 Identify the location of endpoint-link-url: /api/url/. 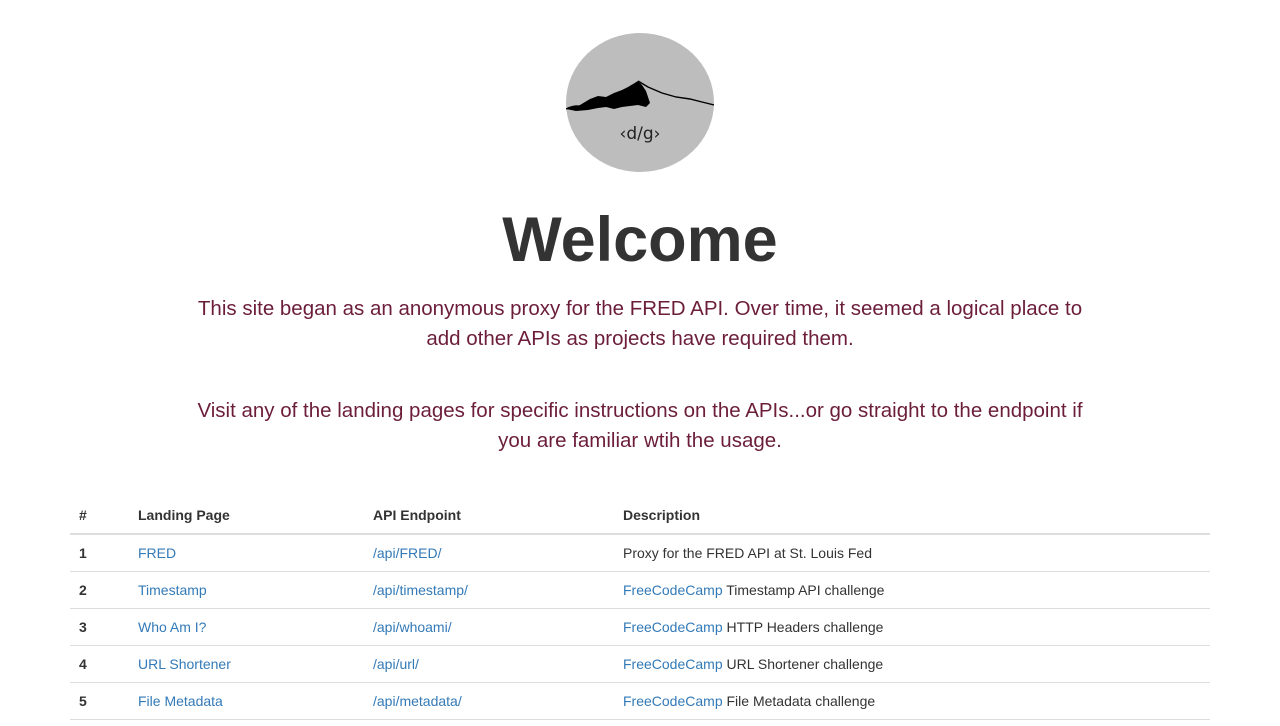
(396, 664).